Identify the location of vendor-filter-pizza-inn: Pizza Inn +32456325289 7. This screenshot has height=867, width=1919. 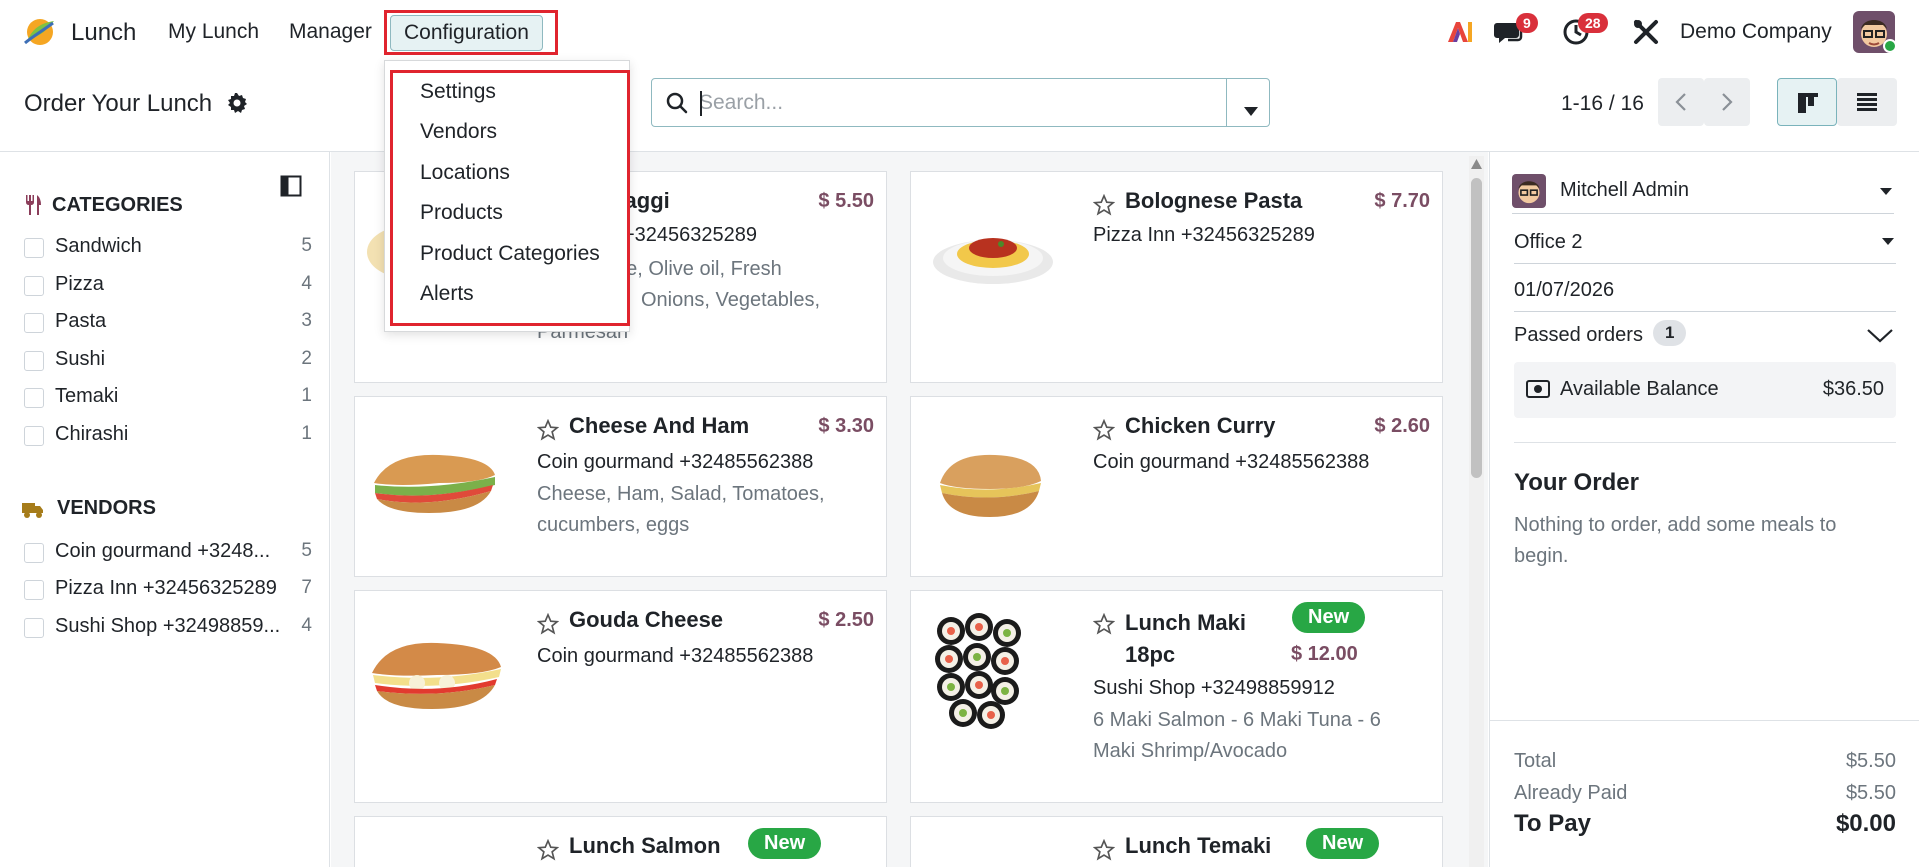
(168, 590).